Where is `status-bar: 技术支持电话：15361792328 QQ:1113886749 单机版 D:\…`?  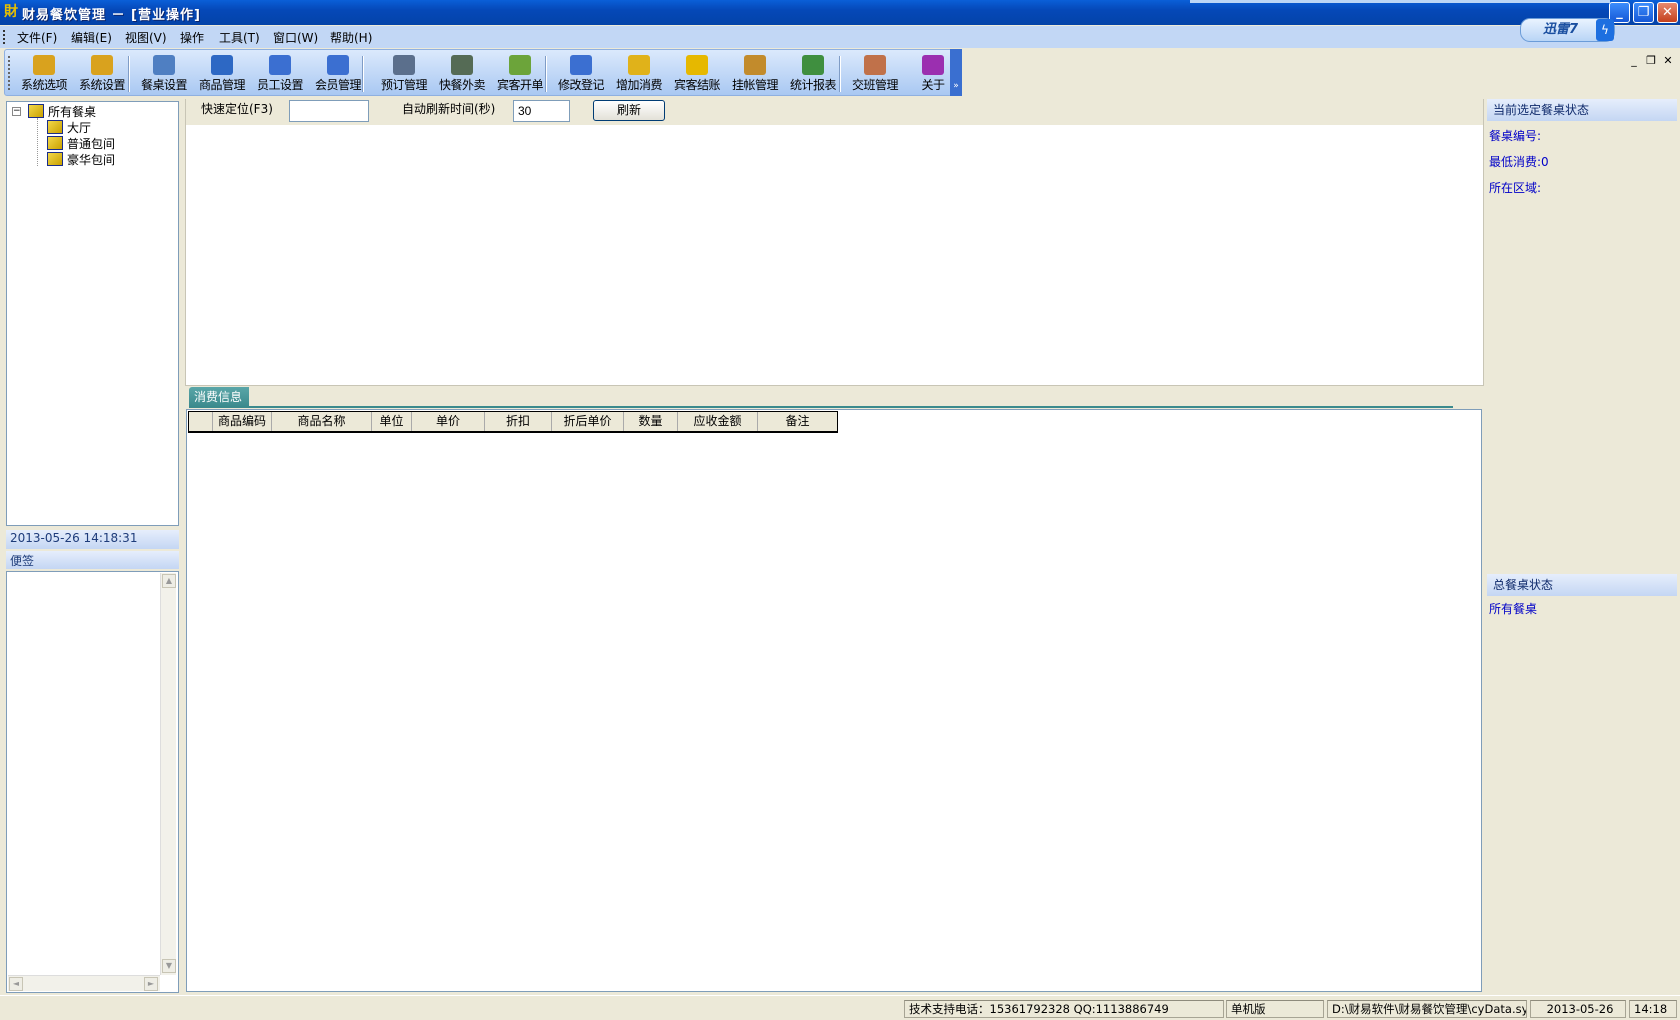
status-bar: 技术支持电话：15361792328 QQ:1113886749 单机版 D:\… is located at coordinates (840, 1007).